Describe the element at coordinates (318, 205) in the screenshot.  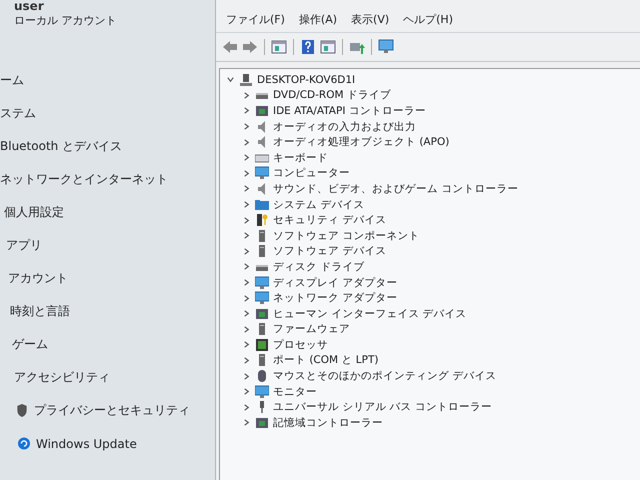
I see `tree-item: システム デバイス` at that location.